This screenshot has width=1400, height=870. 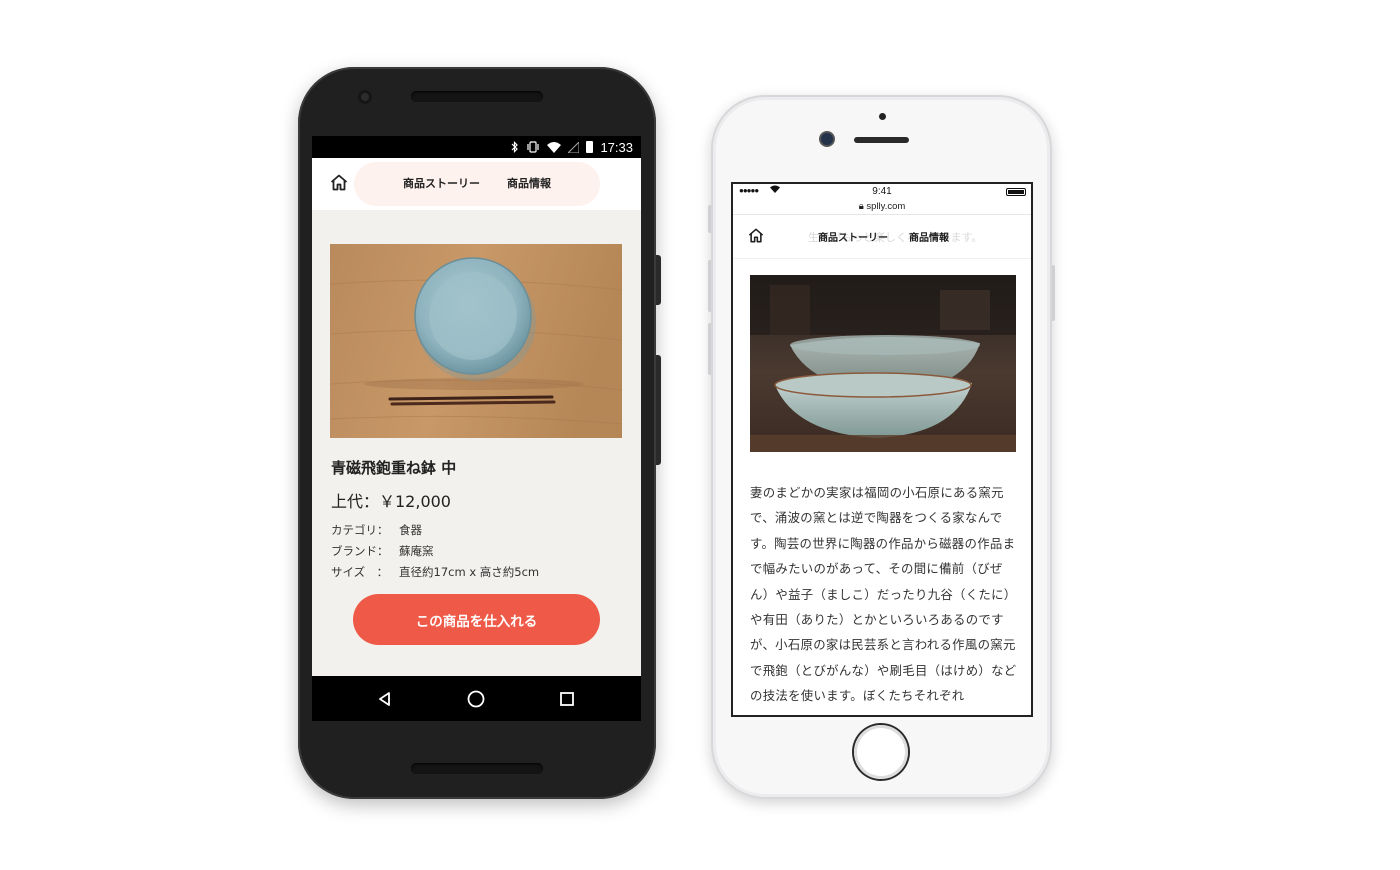 I want to click on lock-icon: 🔒︎, so click(x=861, y=206).